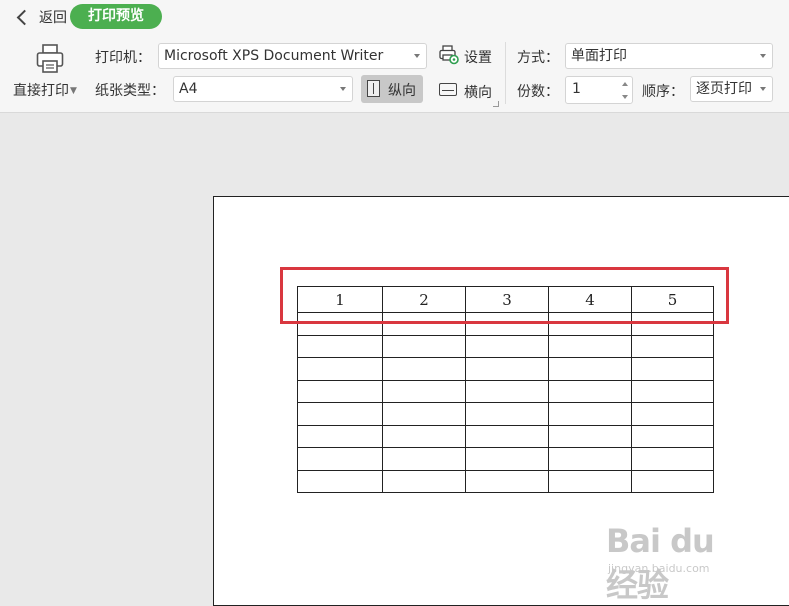 The image size is (789, 606). What do you see at coordinates (188, 89) in the screenshot?
I see `paper-type-value: A4` at bounding box center [188, 89].